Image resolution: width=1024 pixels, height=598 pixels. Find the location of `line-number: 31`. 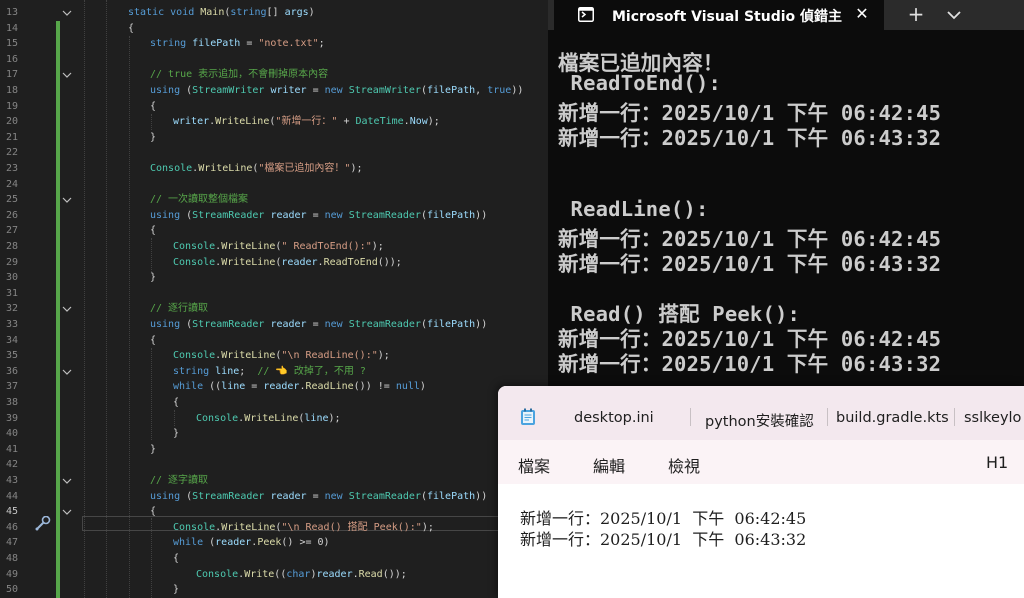

line-number: 31 is located at coordinates (11, 293).